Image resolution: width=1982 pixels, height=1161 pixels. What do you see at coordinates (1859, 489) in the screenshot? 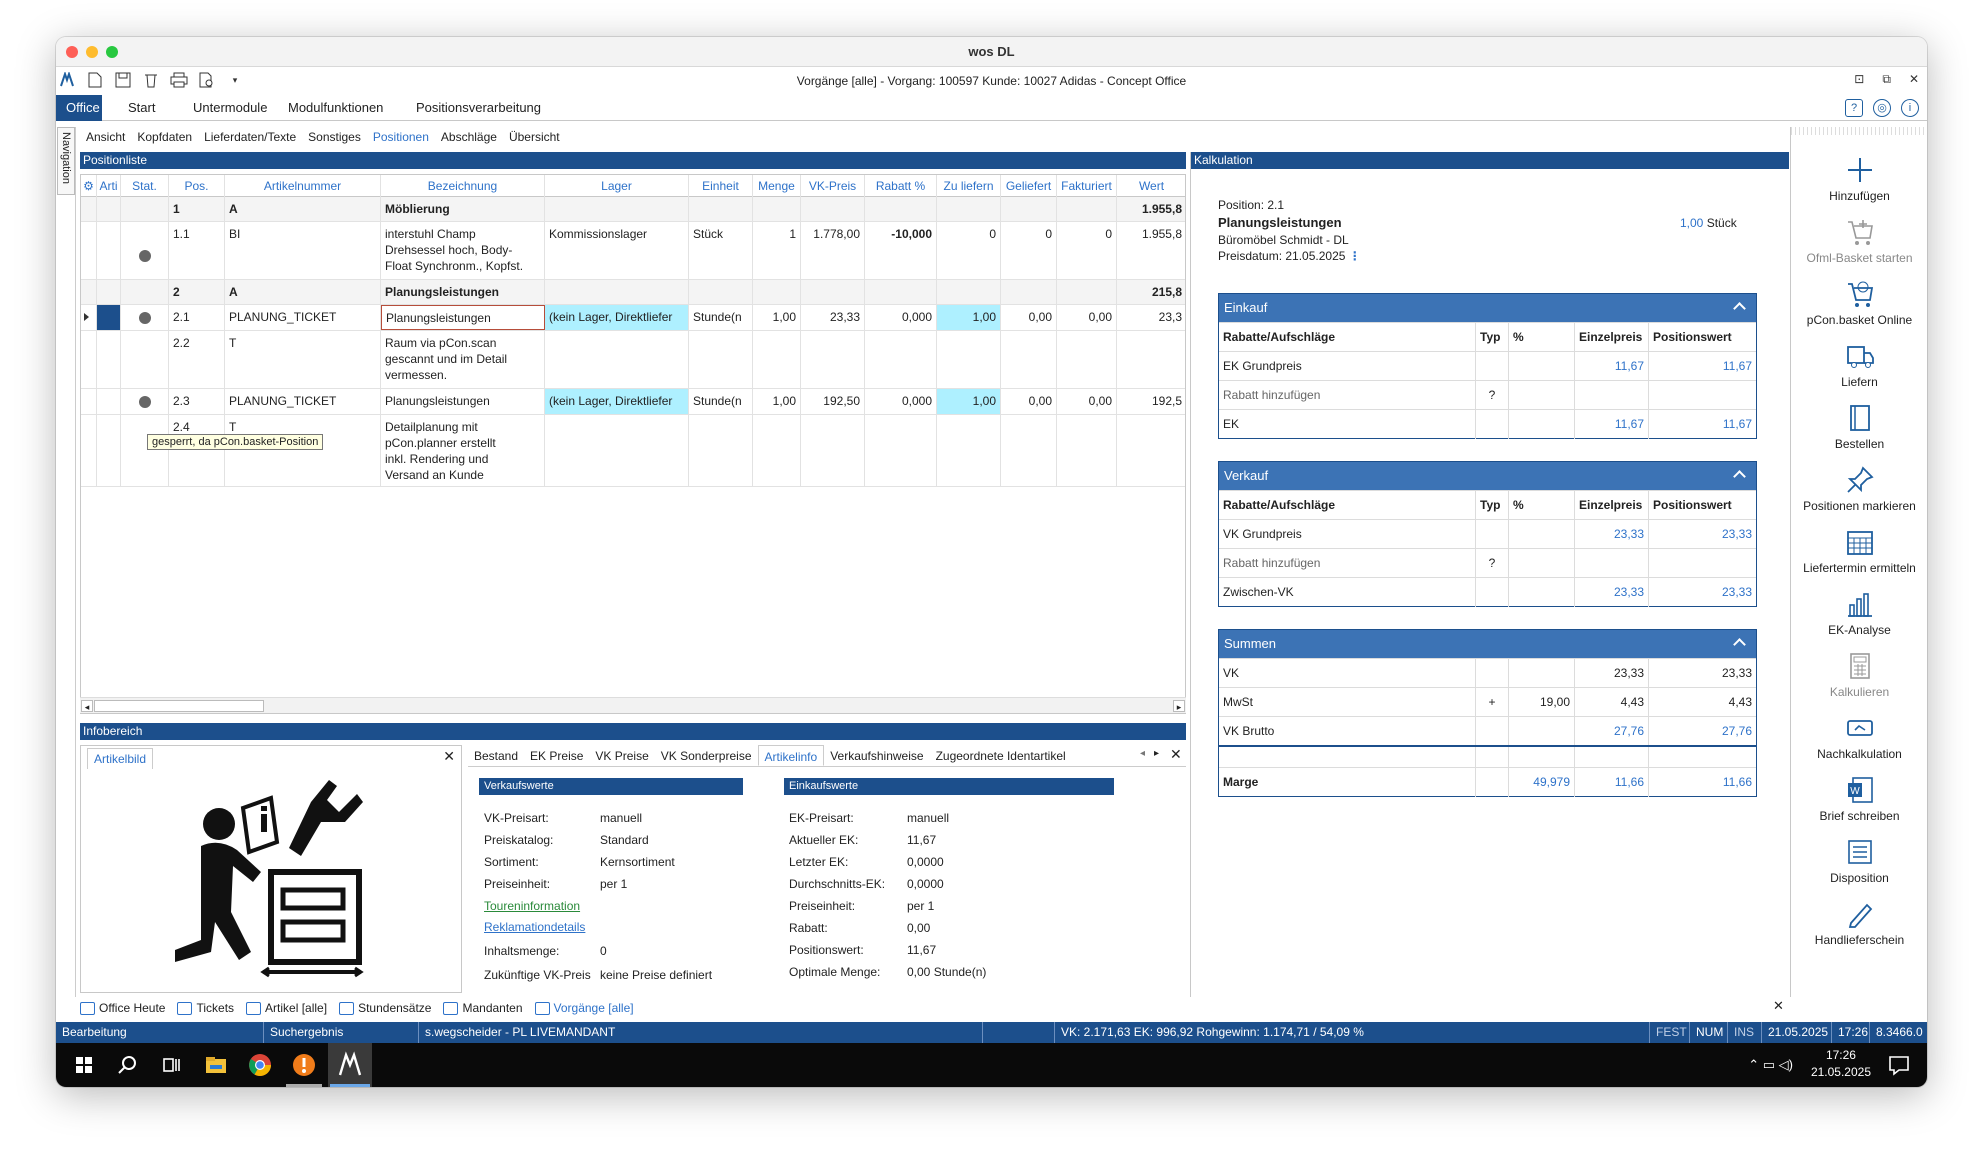
I see `positionen-markieren-button: Positionen markieren` at bounding box center [1859, 489].